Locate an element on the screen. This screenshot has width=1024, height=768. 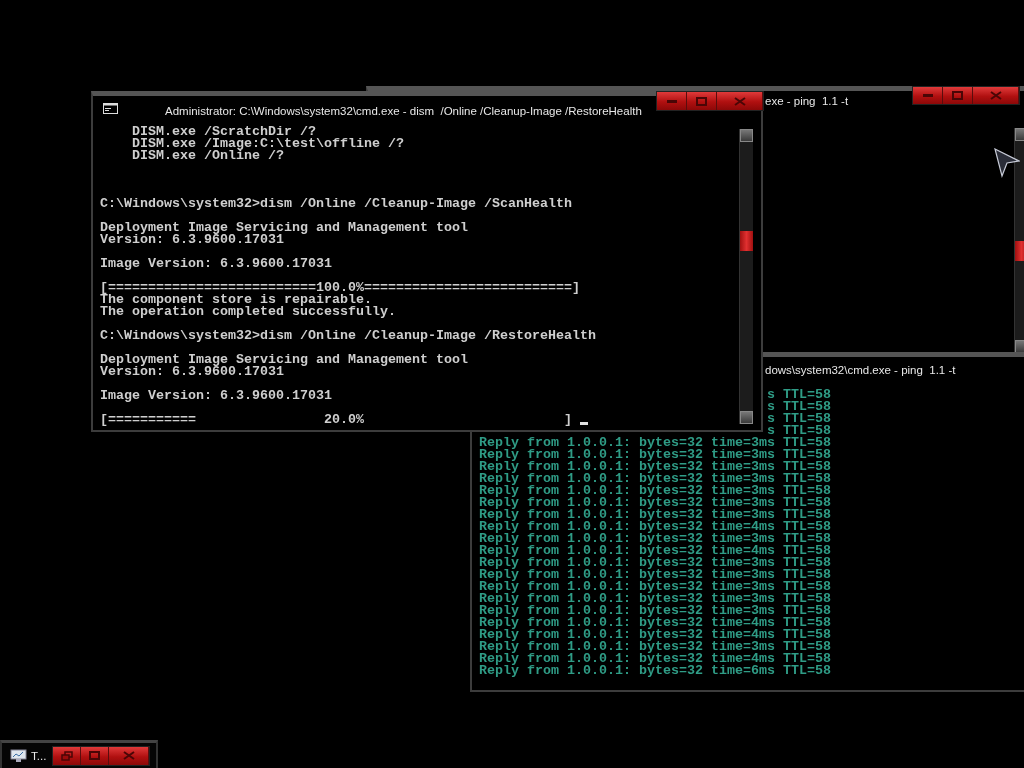
console-line: DISM.exe /Image:C:\test\offline /? is located at coordinates (267, 144).